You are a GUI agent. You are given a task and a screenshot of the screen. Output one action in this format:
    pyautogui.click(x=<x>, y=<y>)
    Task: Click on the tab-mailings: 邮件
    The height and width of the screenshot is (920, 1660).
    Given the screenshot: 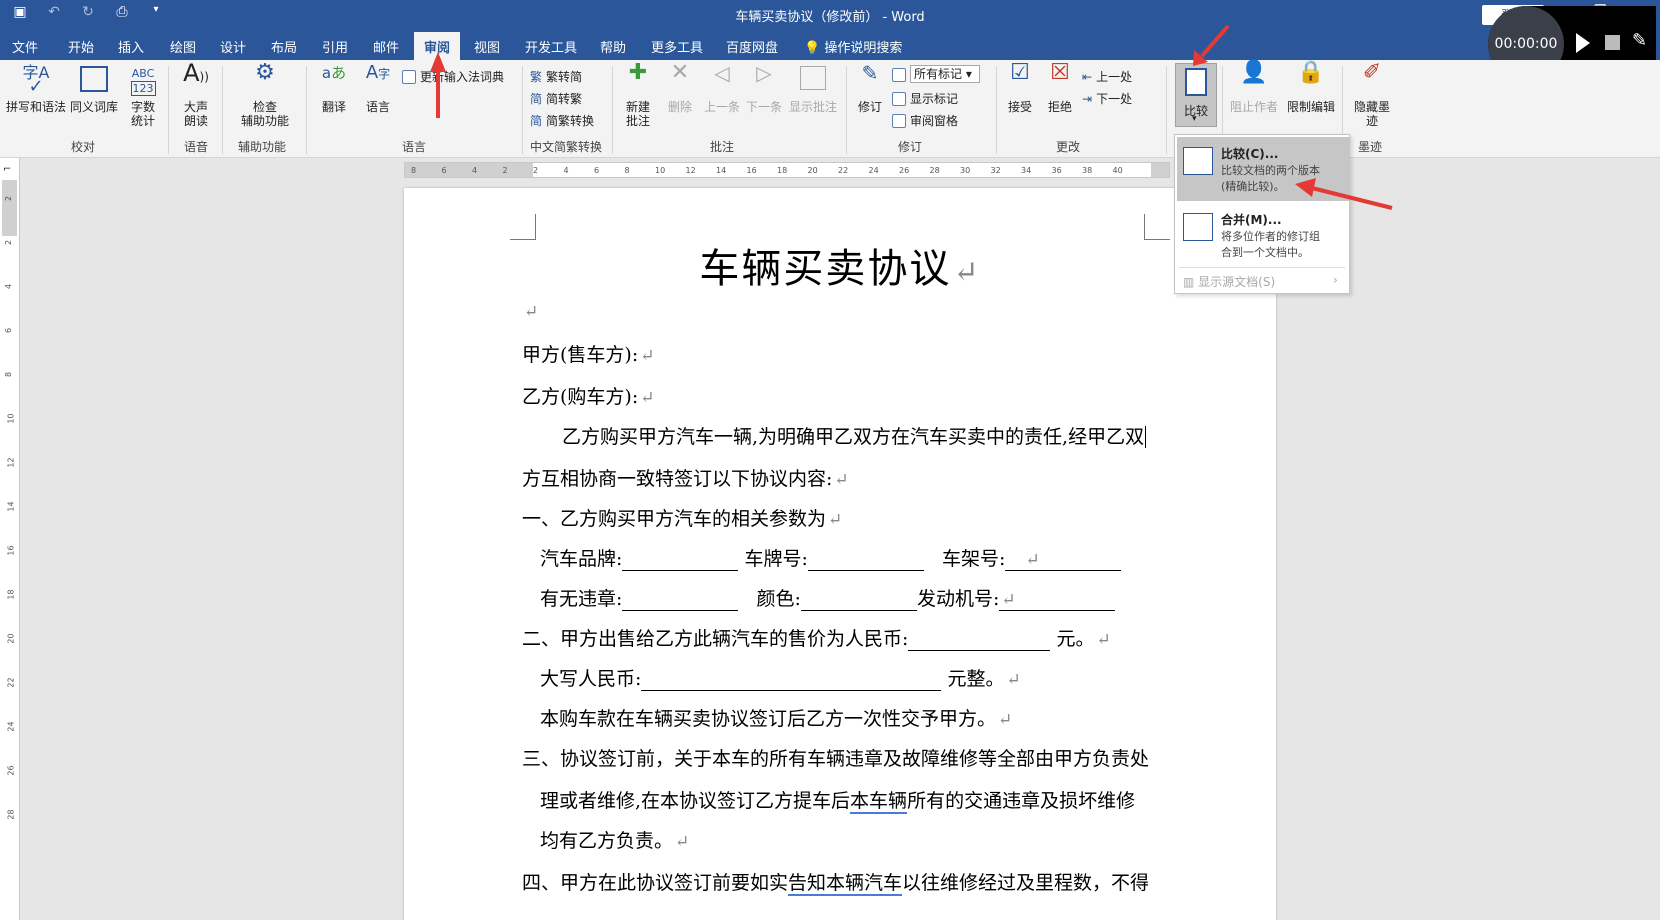 What is the action you would take?
    pyautogui.click(x=386, y=46)
    